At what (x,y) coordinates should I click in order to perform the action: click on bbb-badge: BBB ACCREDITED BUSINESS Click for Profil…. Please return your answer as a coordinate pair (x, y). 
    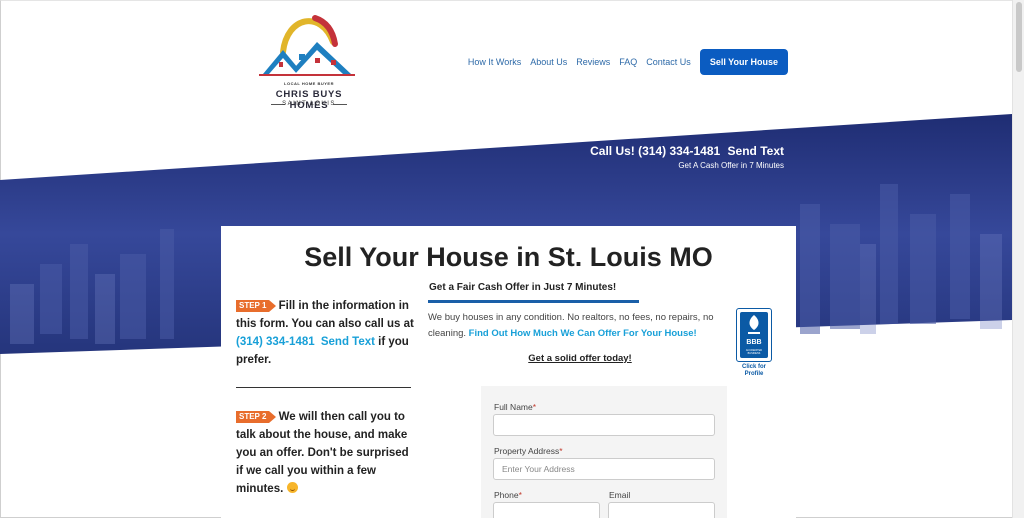
    Looking at the image, I should click on (754, 343).